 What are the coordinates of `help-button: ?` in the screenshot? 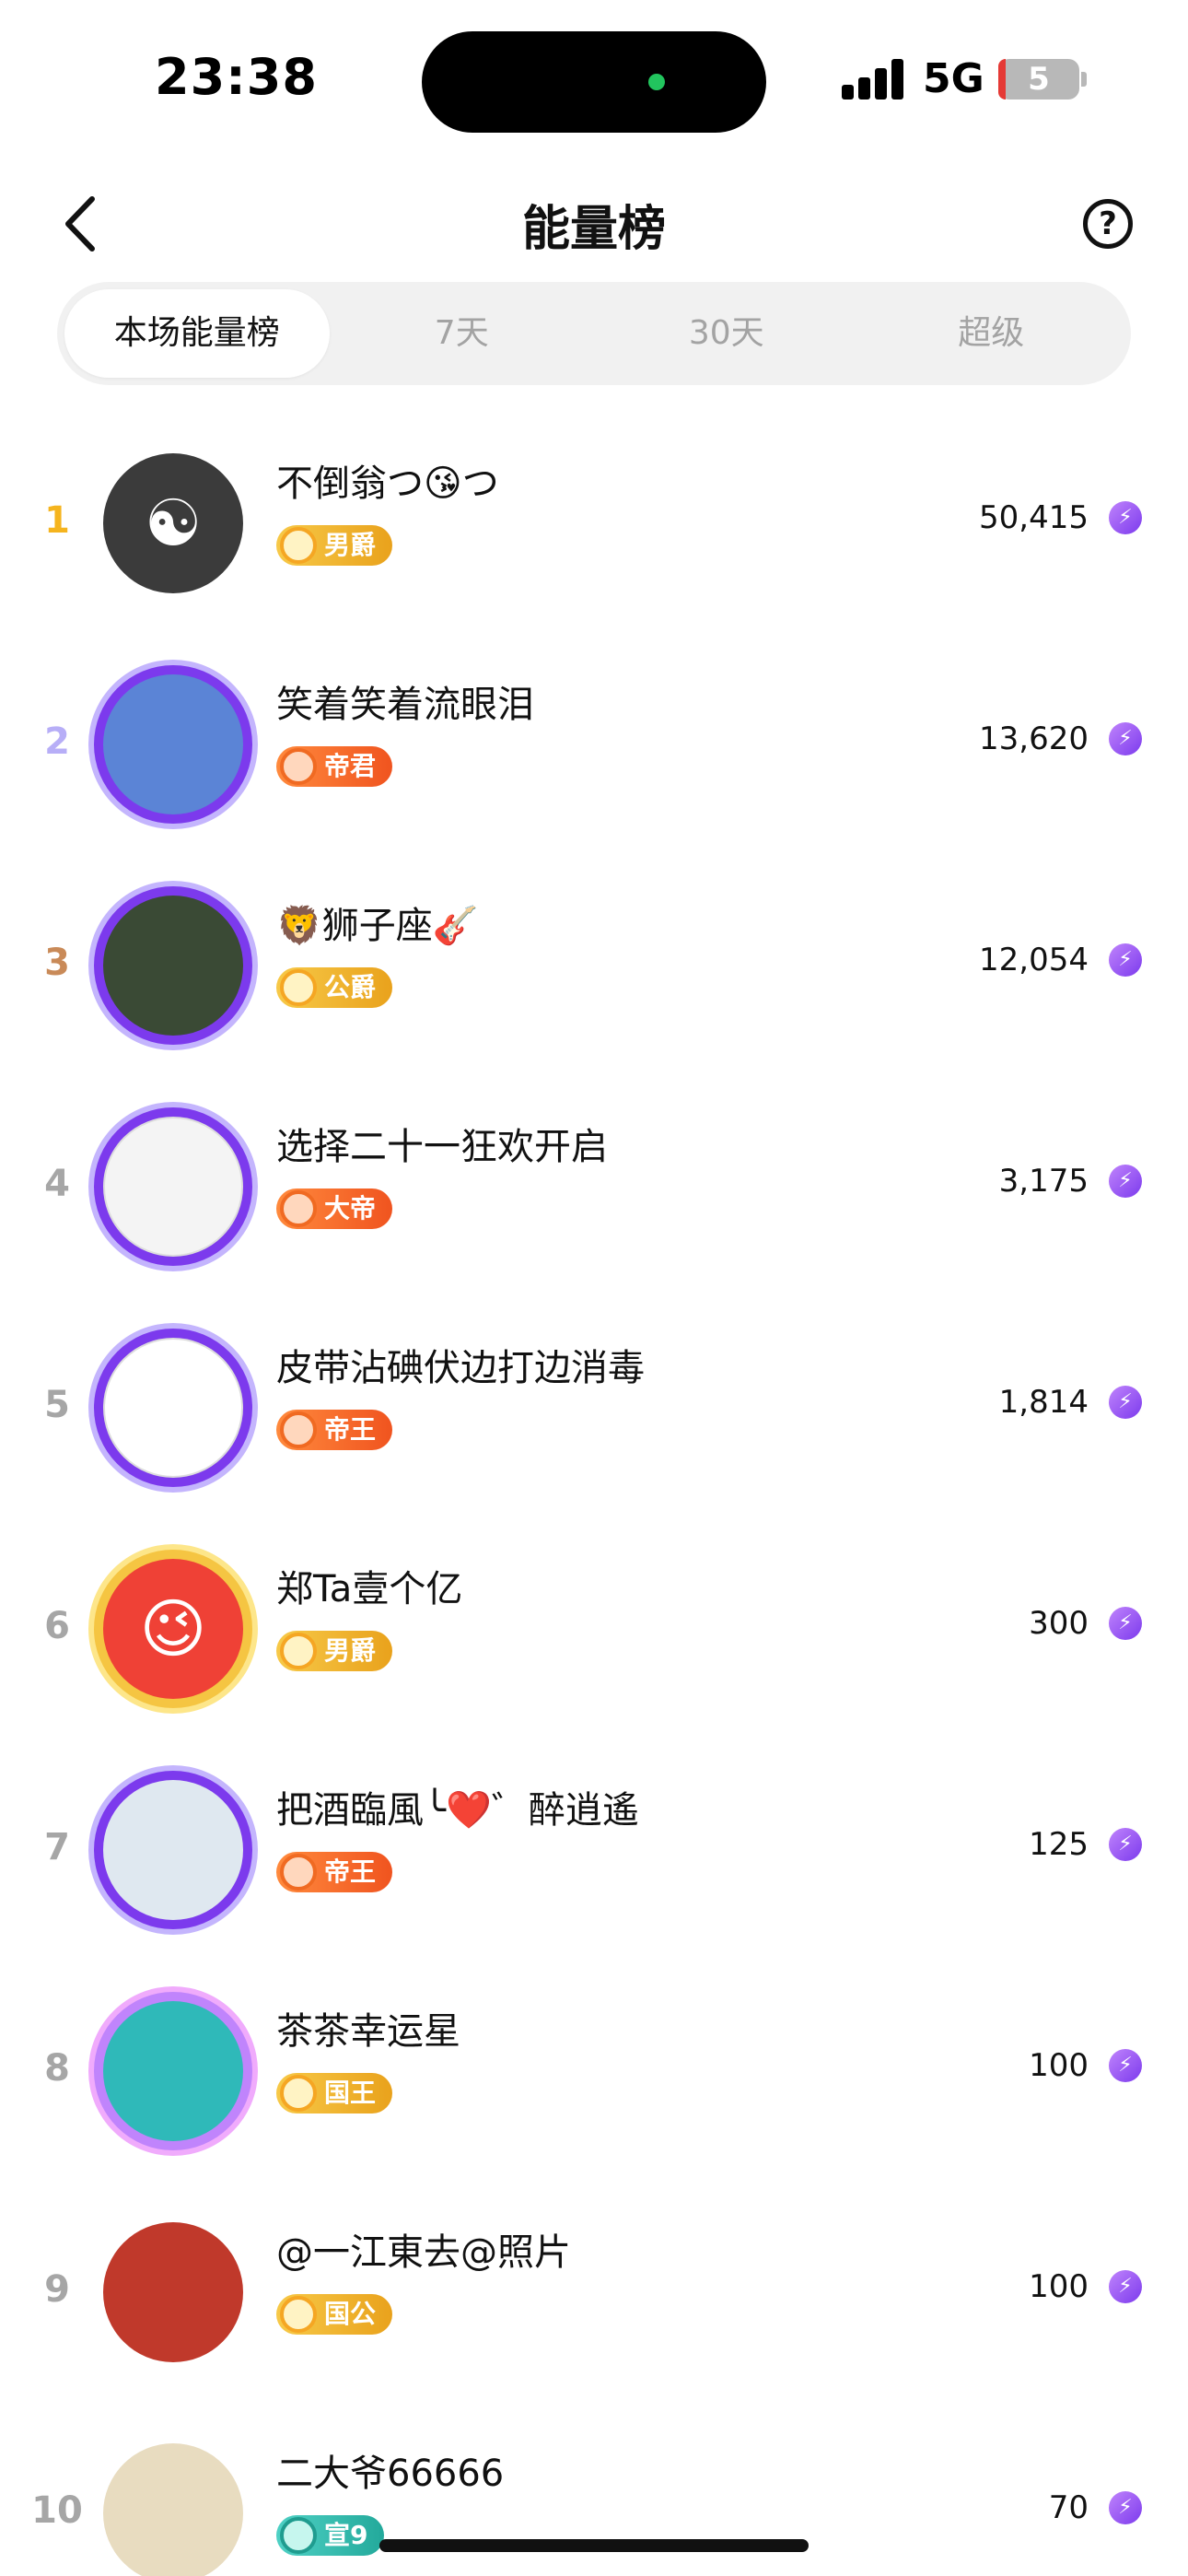 It's located at (1108, 224).